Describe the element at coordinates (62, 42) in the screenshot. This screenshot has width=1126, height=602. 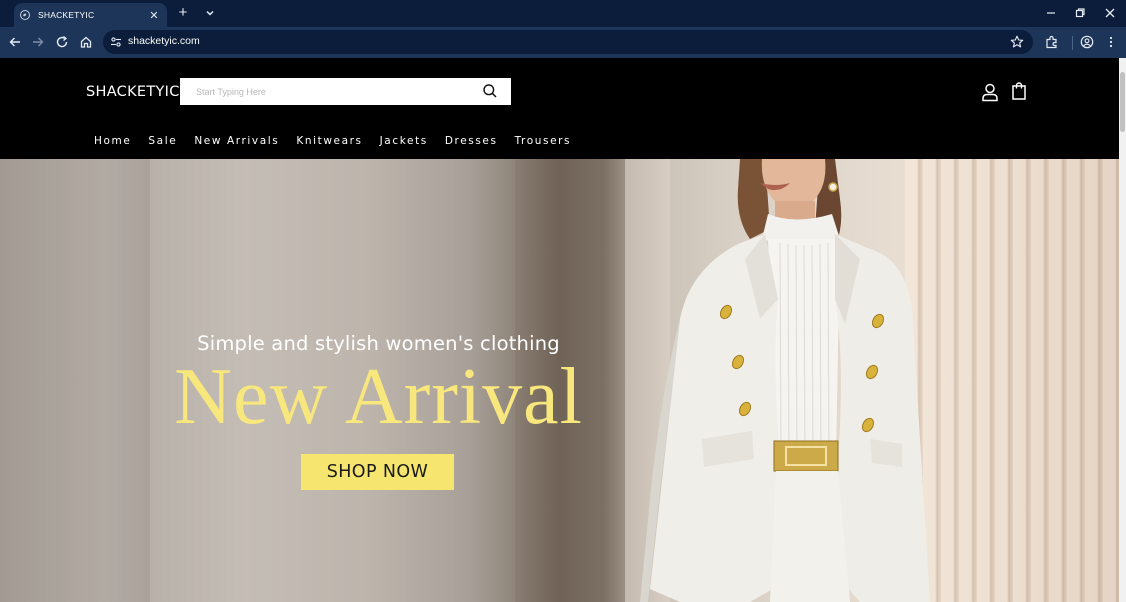
I see `reload-icon` at that location.